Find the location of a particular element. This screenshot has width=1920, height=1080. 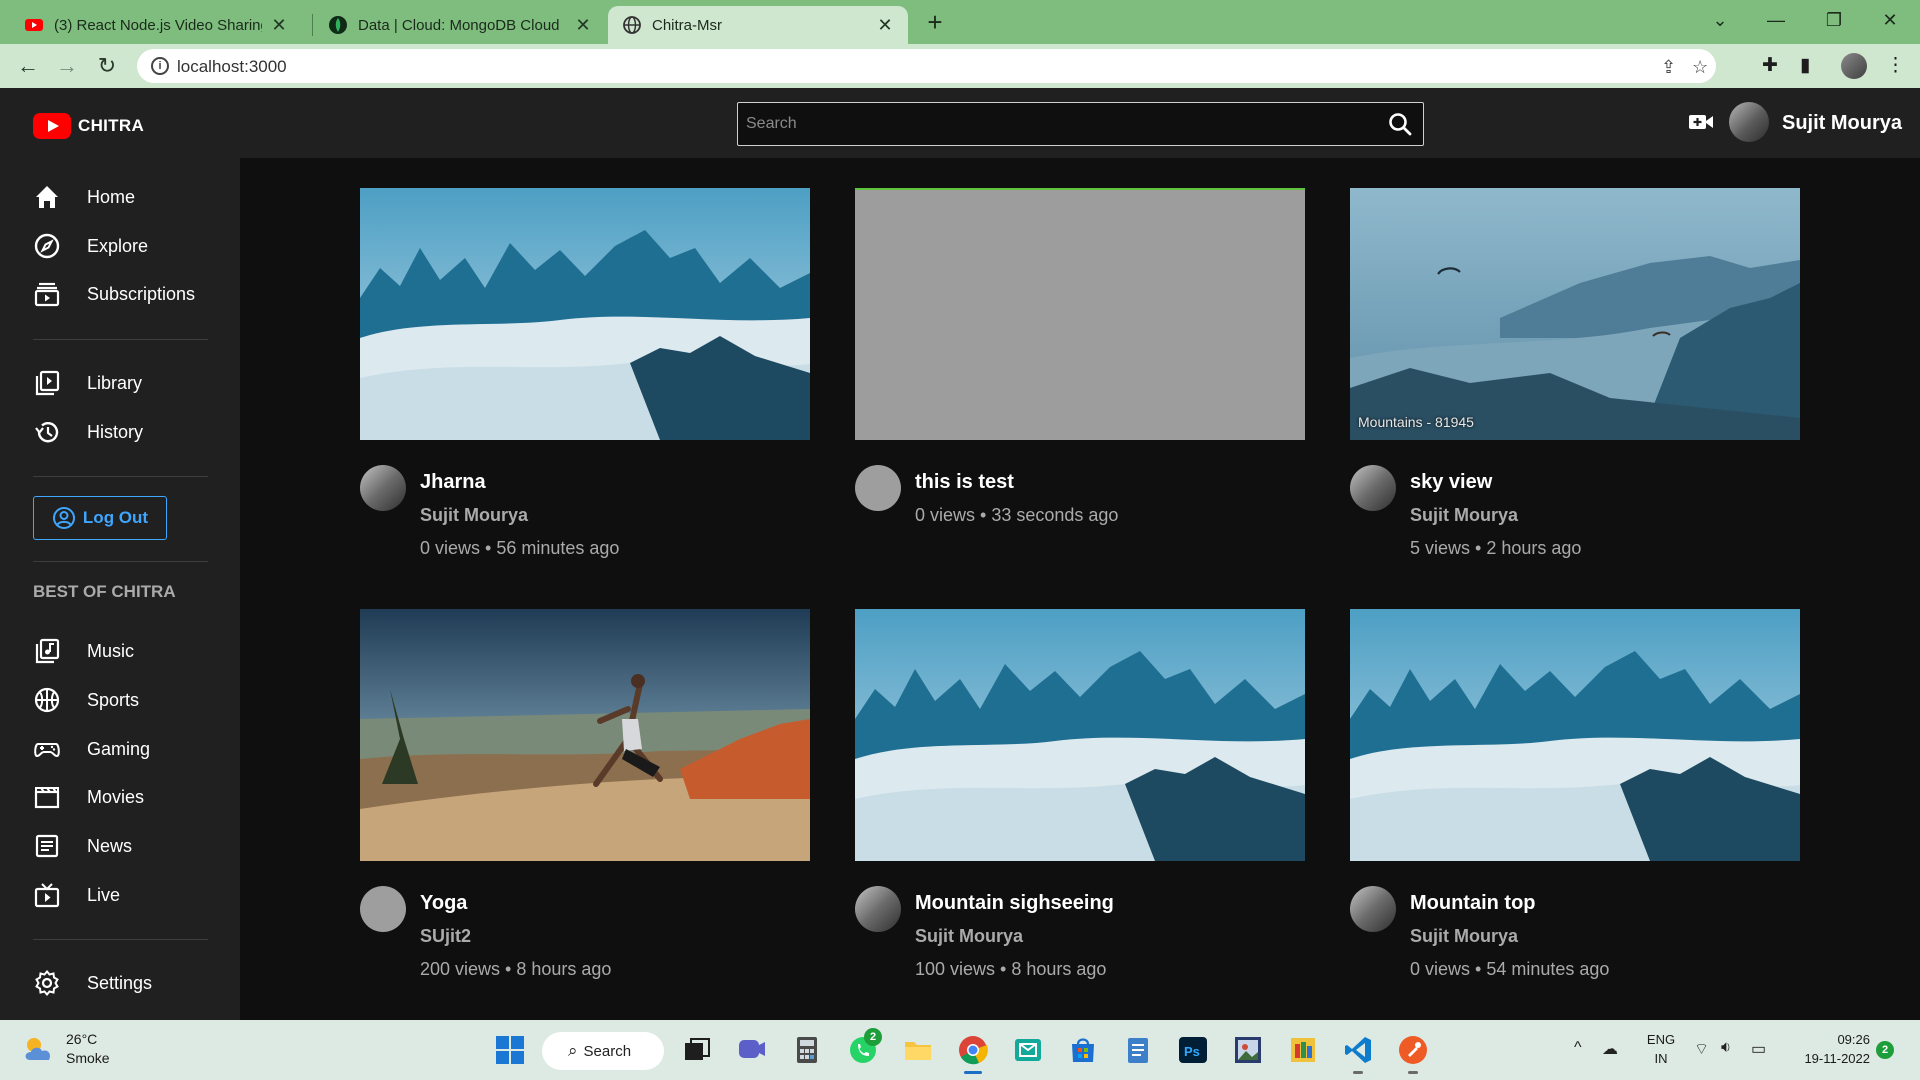

window-close-icon: ✕ is located at coordinates (1890, 20).